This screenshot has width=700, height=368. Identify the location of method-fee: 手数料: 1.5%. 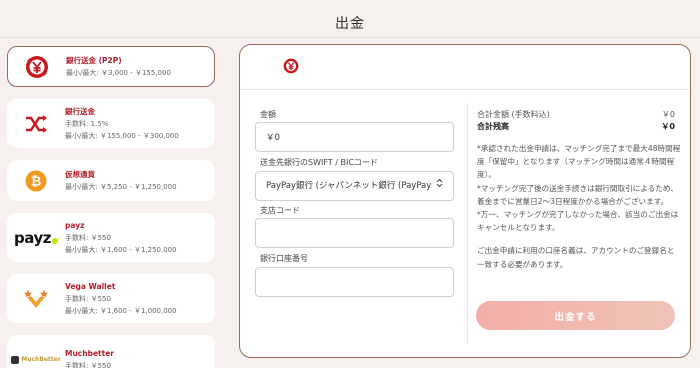
(87, 123).